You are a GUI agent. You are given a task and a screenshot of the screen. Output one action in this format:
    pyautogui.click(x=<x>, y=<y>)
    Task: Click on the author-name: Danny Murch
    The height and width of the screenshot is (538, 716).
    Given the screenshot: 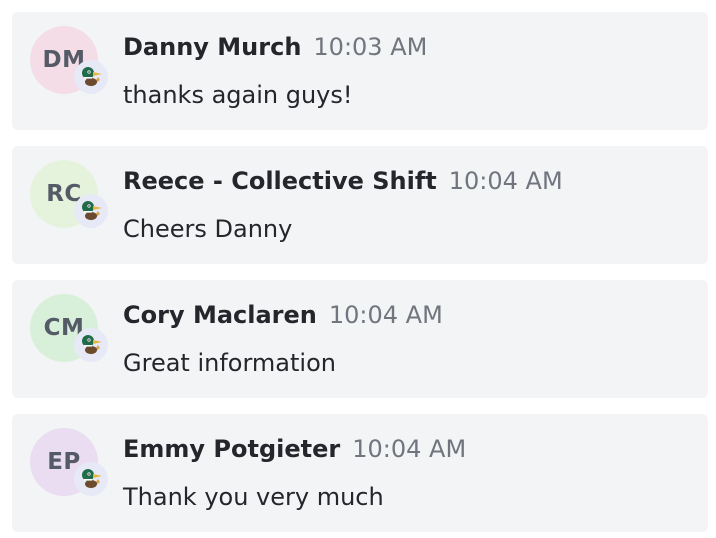 What is the action you would take?
    pyautogui.click(x=212, y=47)
    